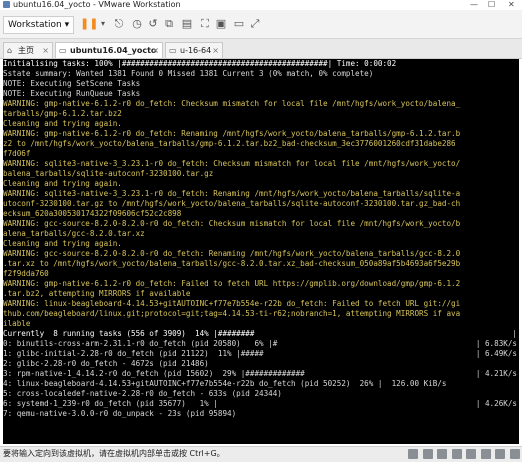  What do you see at coordinates (187, 24) in the screenshot?
I see `library-icon: ▤` at bounding box center [187, 24].